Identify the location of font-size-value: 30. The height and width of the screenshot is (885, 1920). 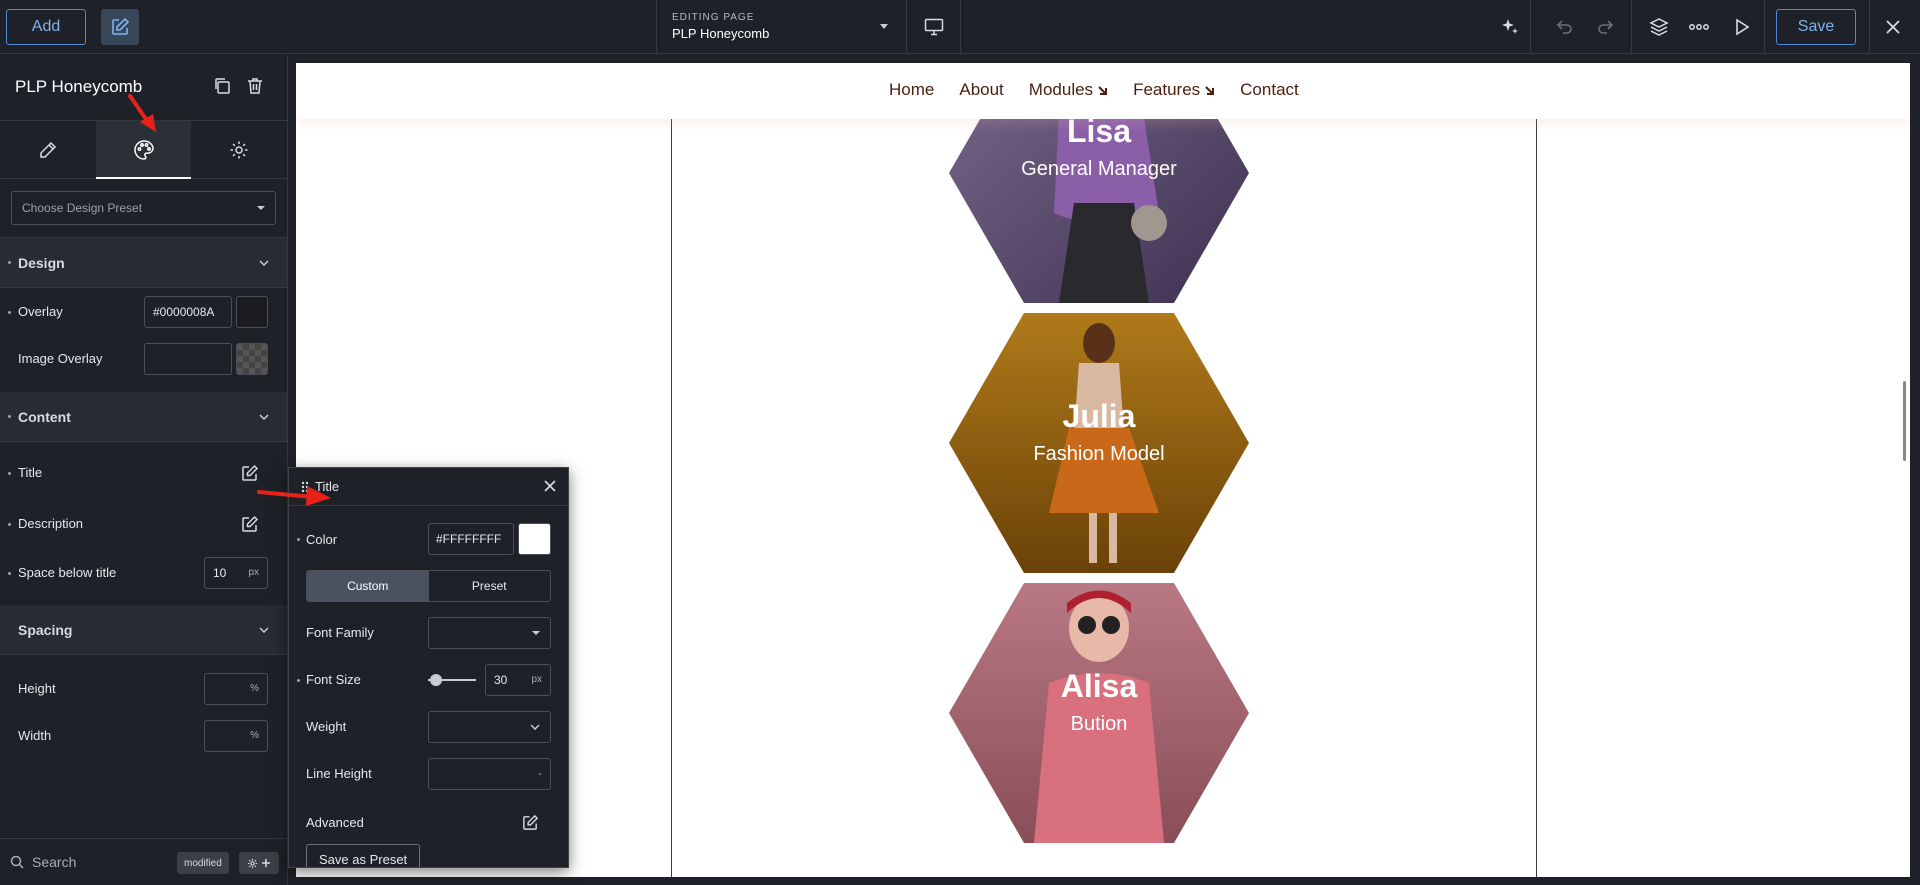
(501, 679).